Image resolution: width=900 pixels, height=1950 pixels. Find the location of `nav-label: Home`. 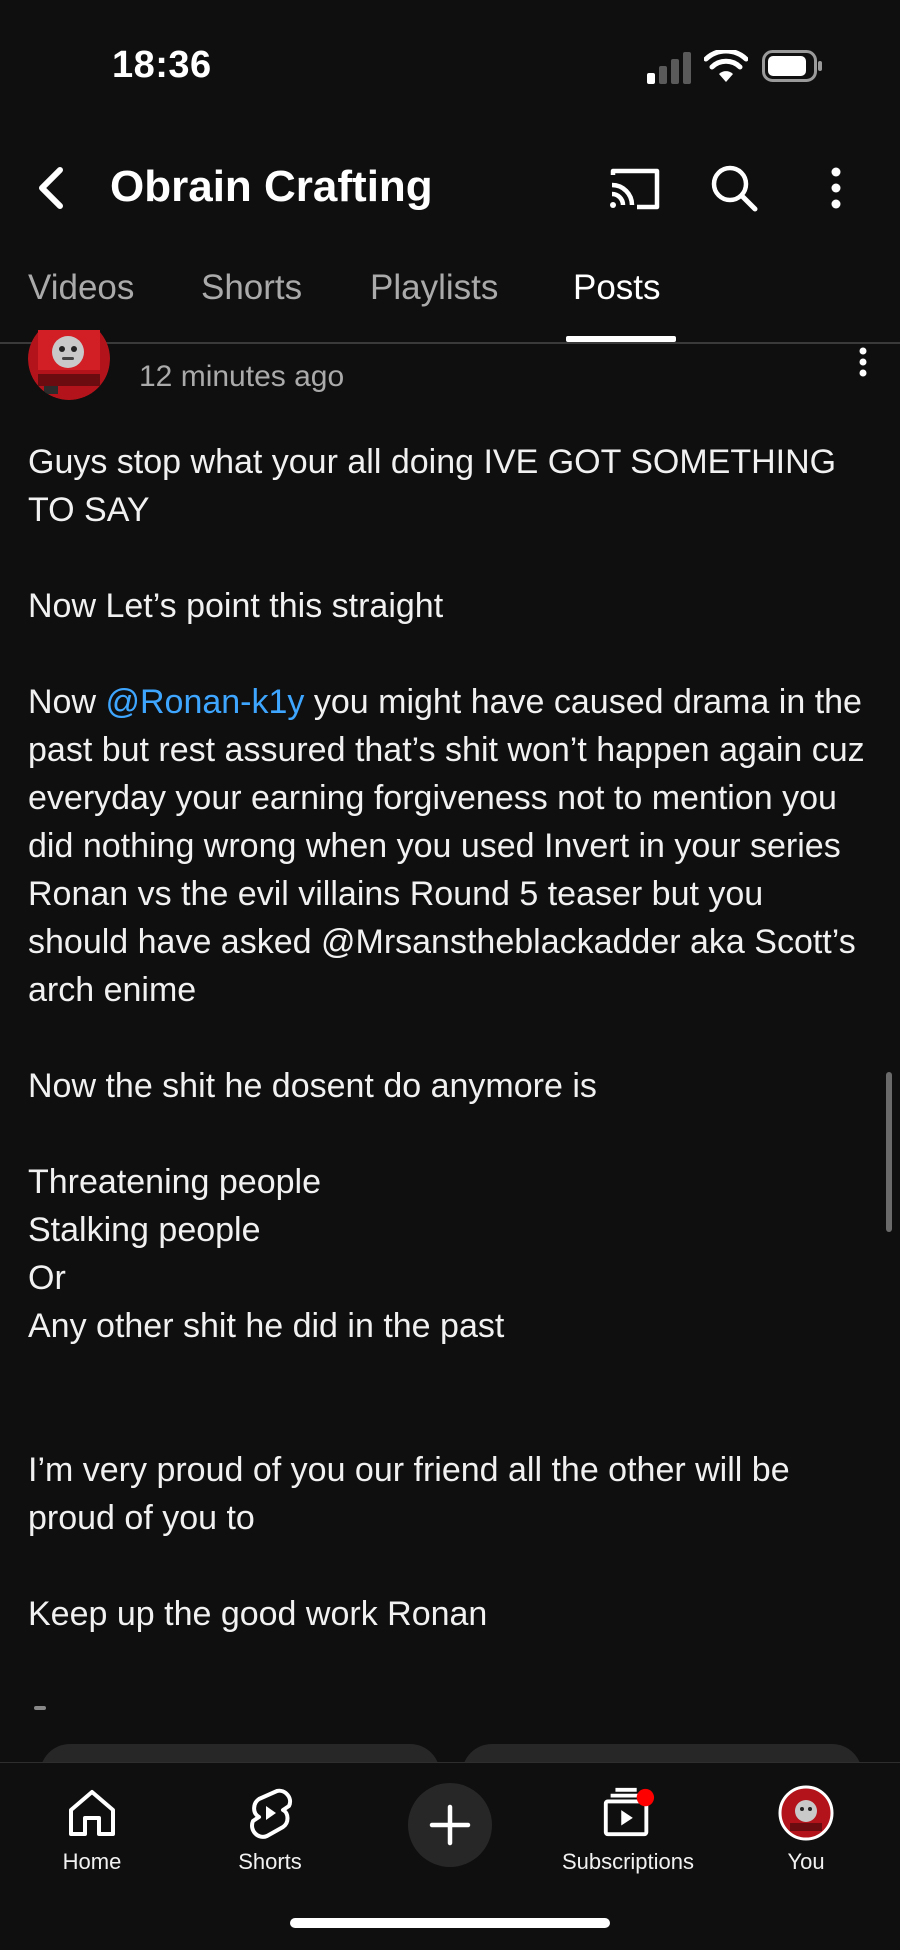

nav-label: Home is located at coordinates (92, 1861).